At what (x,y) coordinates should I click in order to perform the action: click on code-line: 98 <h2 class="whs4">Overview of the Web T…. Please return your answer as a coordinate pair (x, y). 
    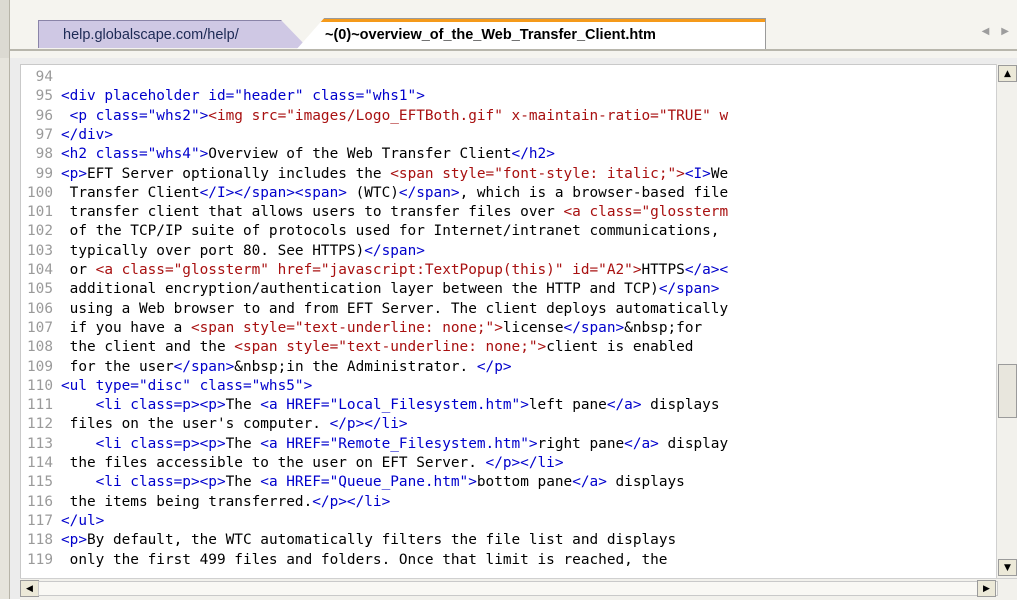
    Looking at the image, I should click on (288, 154).